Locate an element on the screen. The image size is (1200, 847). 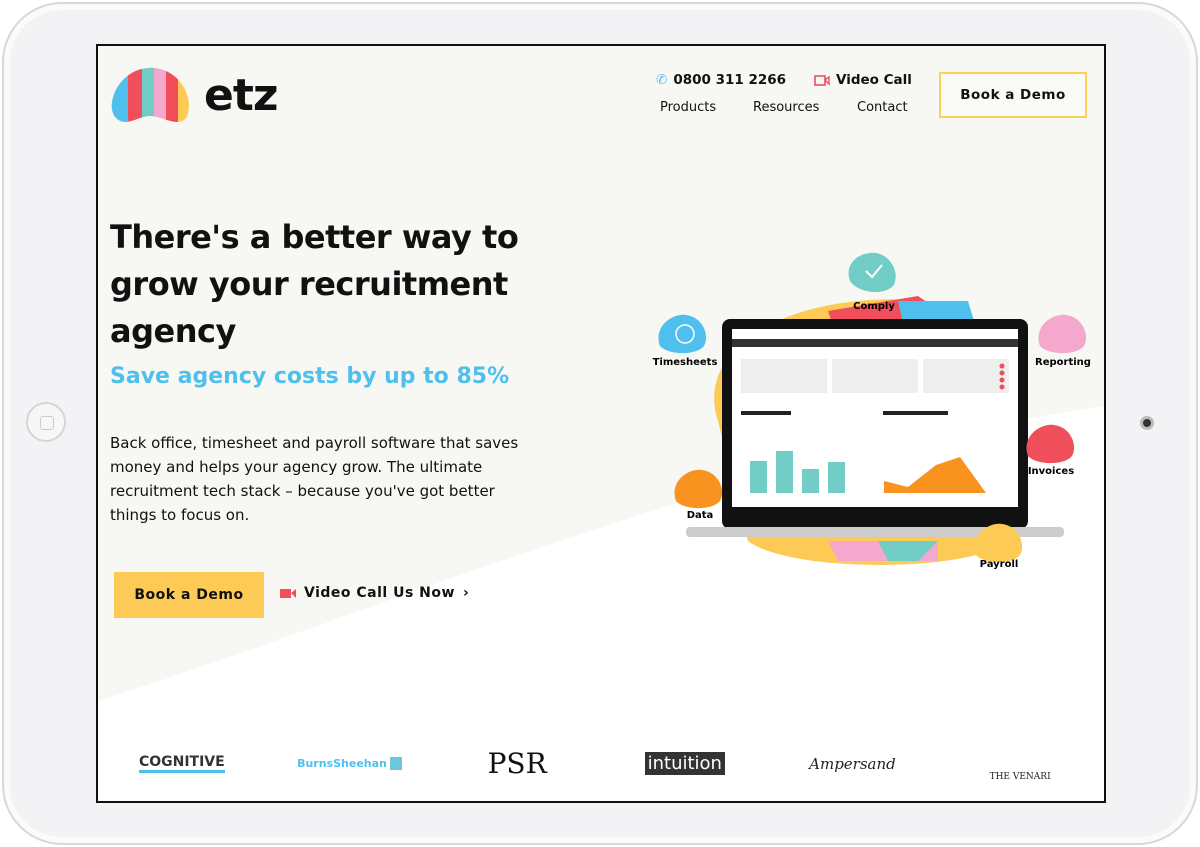
feature-comply: Comply is located at coordinates (872, 282).